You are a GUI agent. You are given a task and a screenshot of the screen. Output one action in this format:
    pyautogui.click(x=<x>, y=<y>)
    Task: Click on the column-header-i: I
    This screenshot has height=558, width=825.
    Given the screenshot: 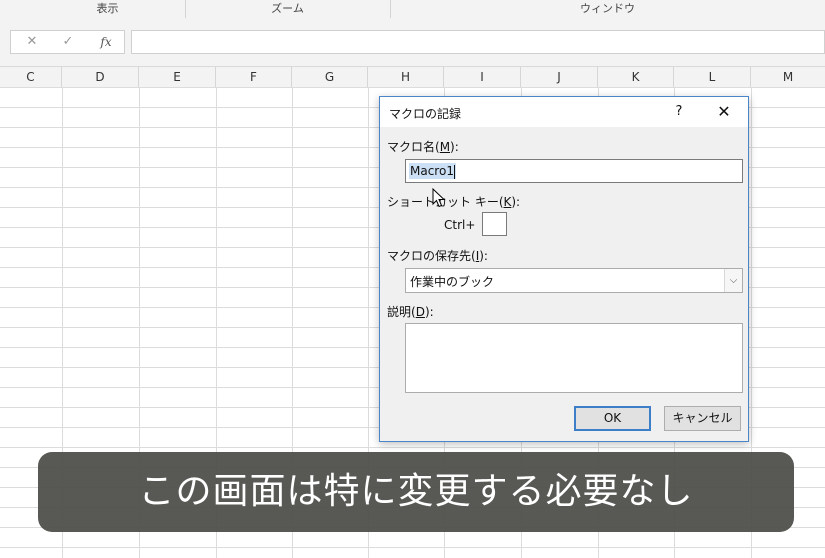 What is the action you would take?
    pyautogui.click(x=482, y=77)
    